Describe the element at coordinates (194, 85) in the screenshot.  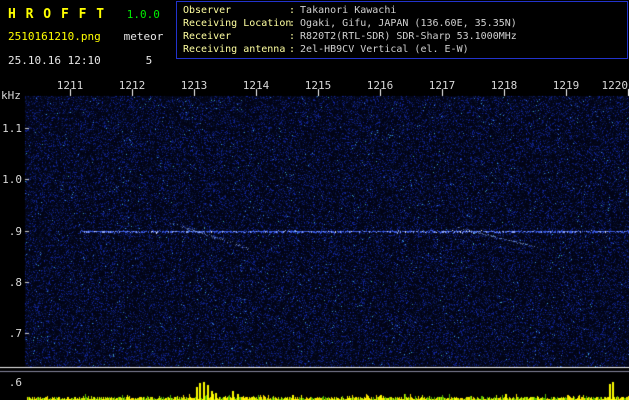
I see `time-axis-label-1213: 1213` at that location.